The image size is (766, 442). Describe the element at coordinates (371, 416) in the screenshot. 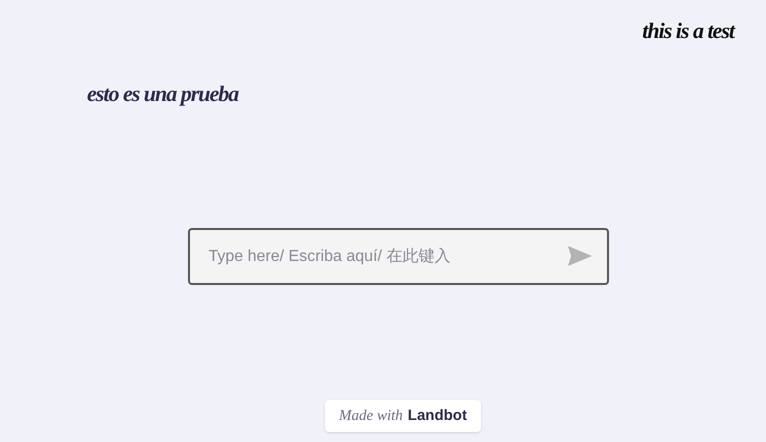

I see `badge-prefix: Made with` at that location.